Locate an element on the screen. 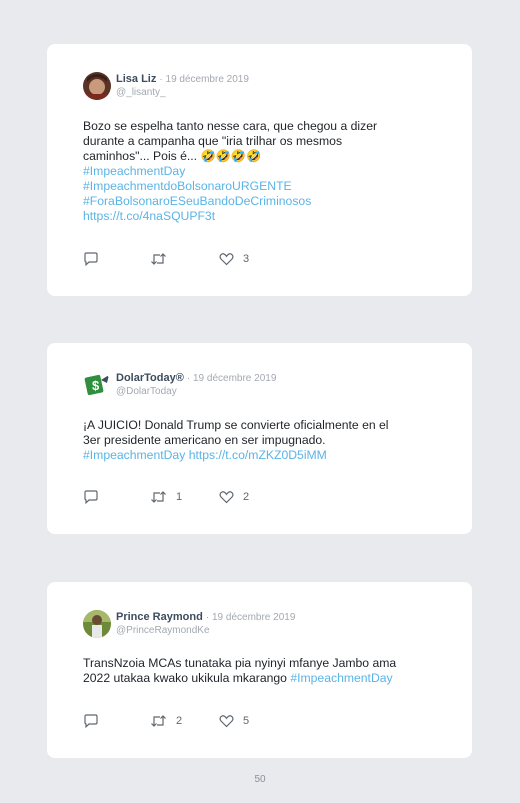 The image size is (520, 803). tweet-author: Prince Raymond · 19 décembre 2019 is located at coordinates (205, 617).